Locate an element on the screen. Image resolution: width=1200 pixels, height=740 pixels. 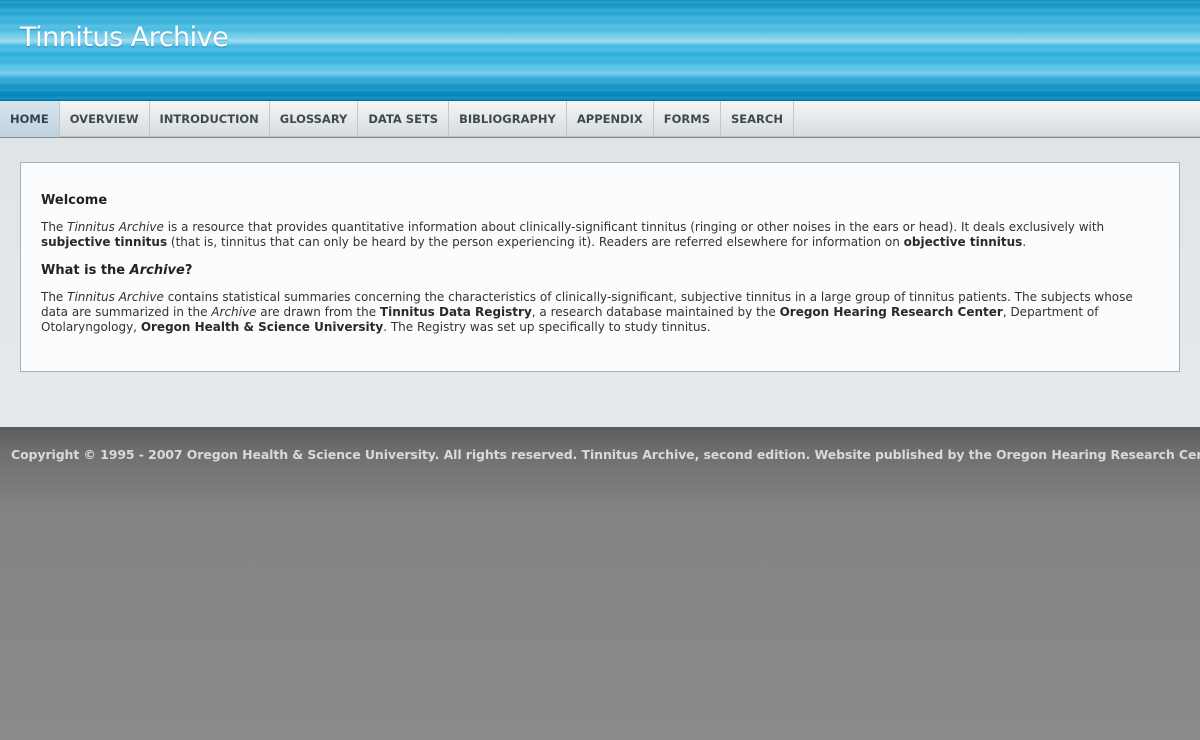
site-header: Tinnitus Archive is located at coordinates (600, 50).